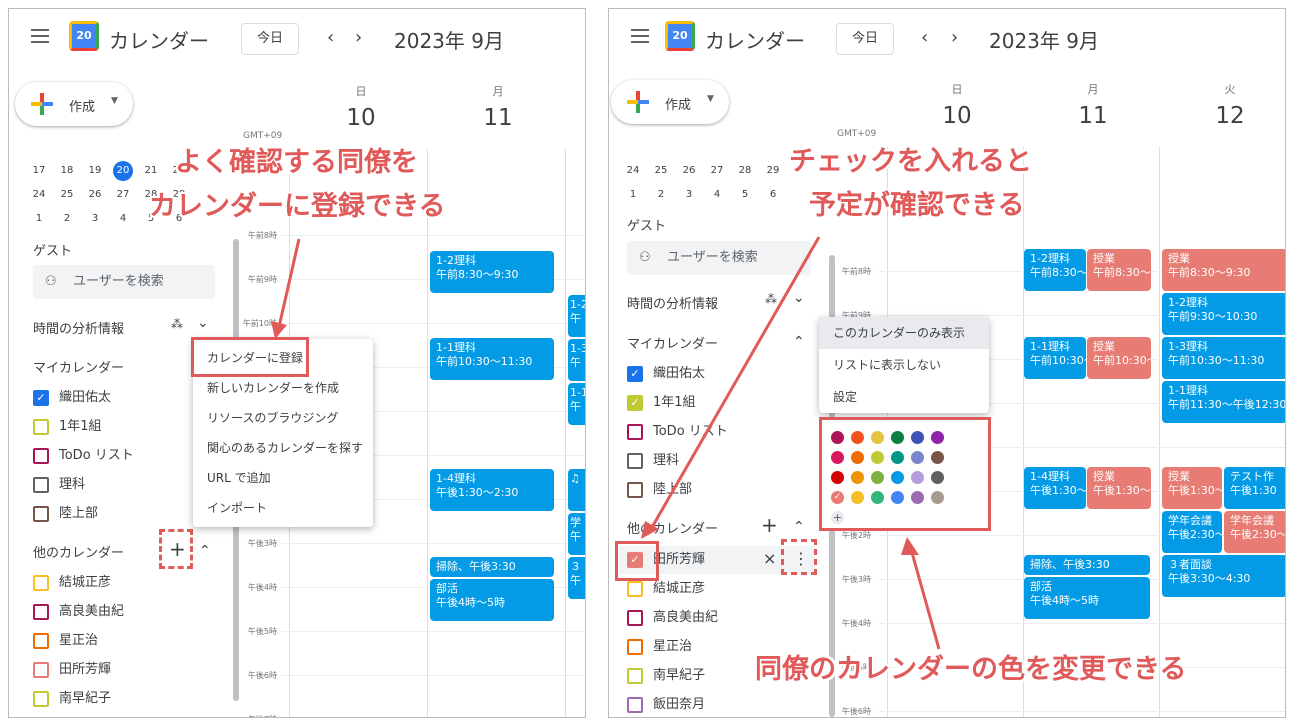 This screenshot has height=727, width=1300. What do you see at coordinates (971, 669) in the screenshot?
I see `annotation-text: 同僚のカレンダーの色を変更できる` at bounding box center [971, 669].